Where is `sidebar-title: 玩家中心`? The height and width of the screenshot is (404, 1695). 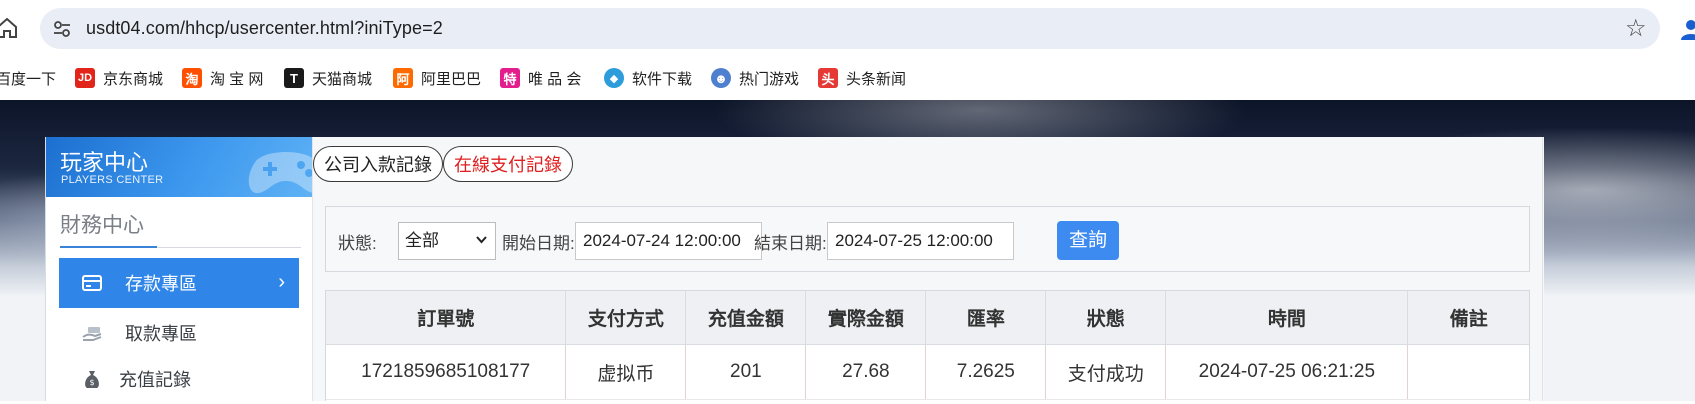
sidebar-title: 玩家中心 is located at coordinates (104, 162).